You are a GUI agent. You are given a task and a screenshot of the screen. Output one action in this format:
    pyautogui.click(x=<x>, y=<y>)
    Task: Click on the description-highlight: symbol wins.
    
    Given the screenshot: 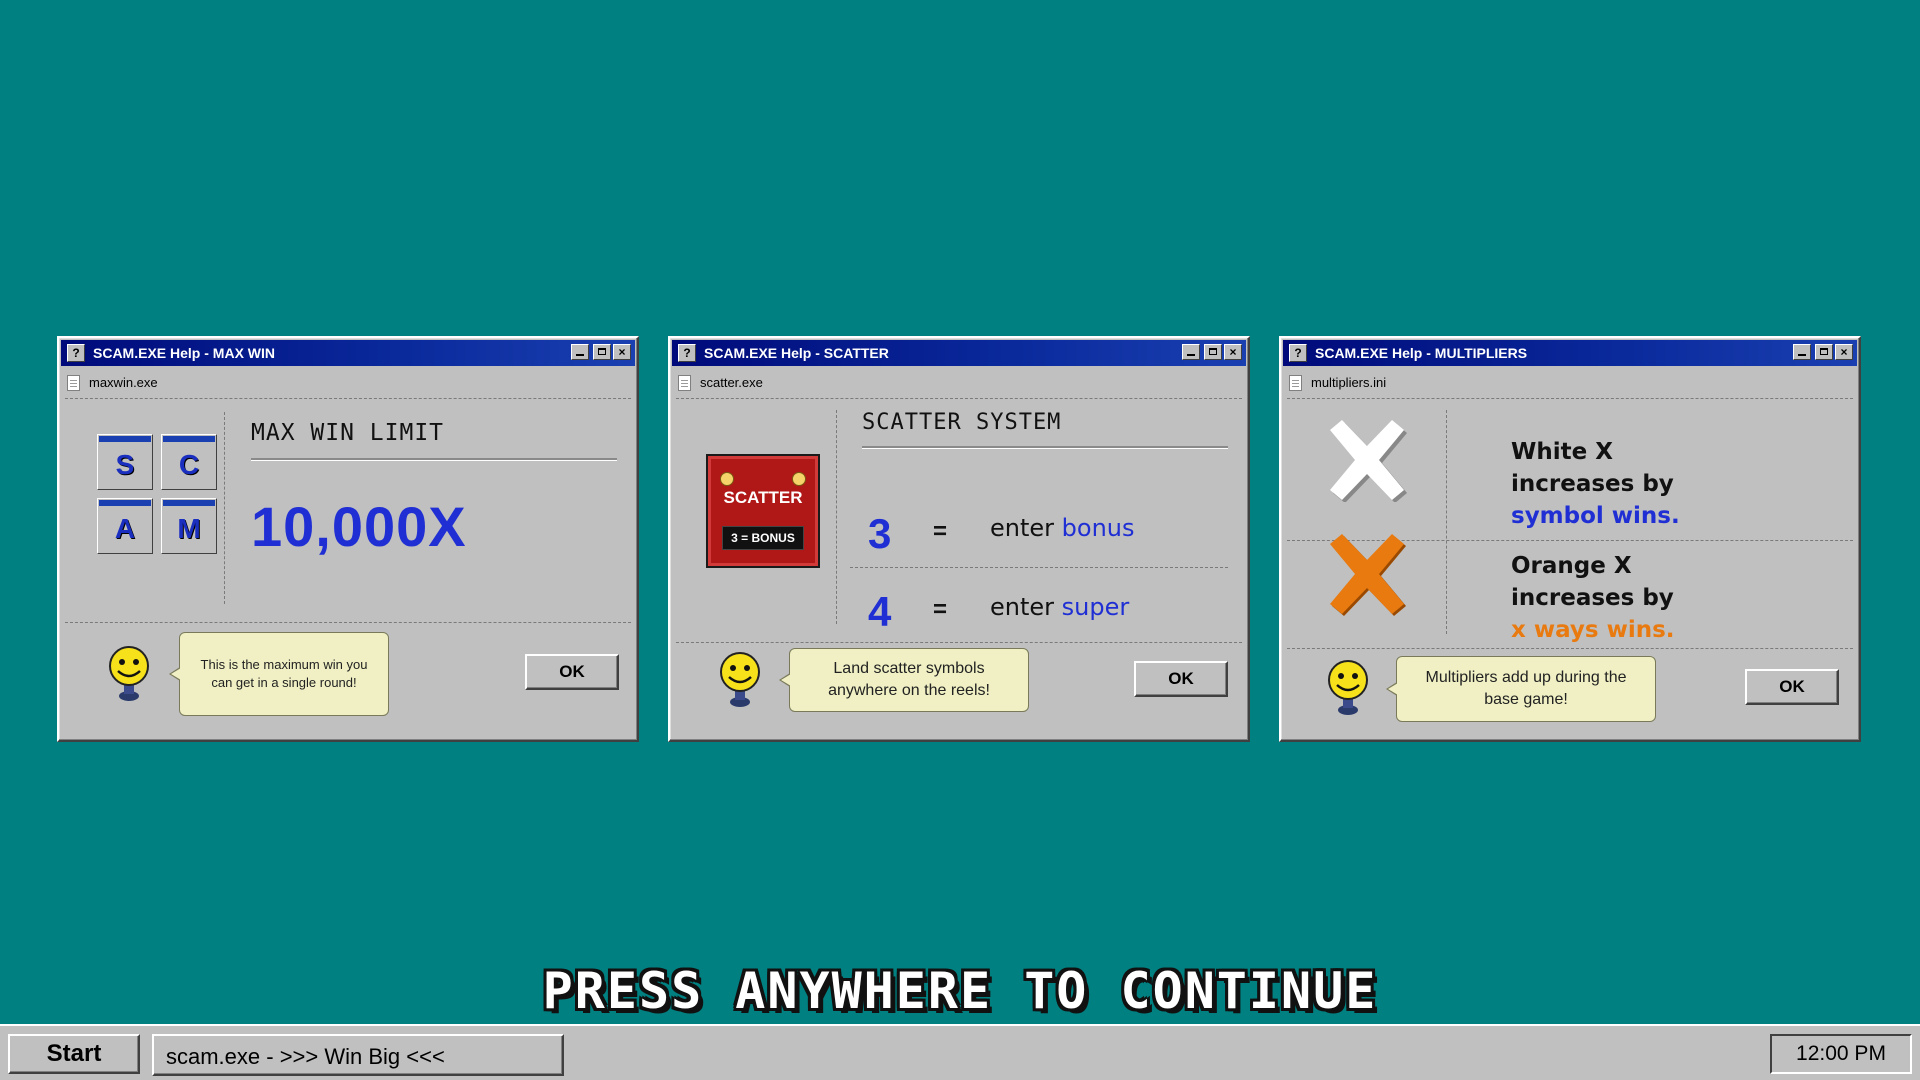 What is the action you would take?
    pyautogui.click(x=1595, y=516)
    